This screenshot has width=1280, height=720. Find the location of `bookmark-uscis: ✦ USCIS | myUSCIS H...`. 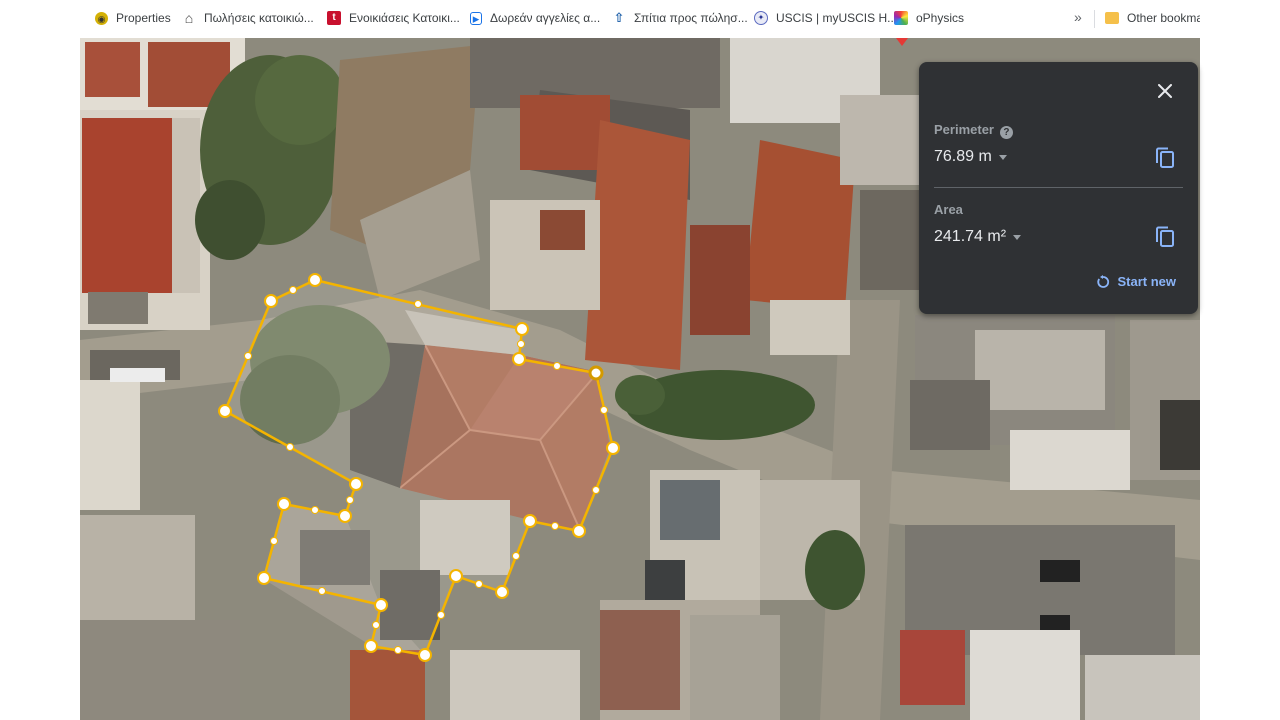

bookmark-uscis: ✦ USCIS | myUSCIS H... is located at coordinates (825, 18).